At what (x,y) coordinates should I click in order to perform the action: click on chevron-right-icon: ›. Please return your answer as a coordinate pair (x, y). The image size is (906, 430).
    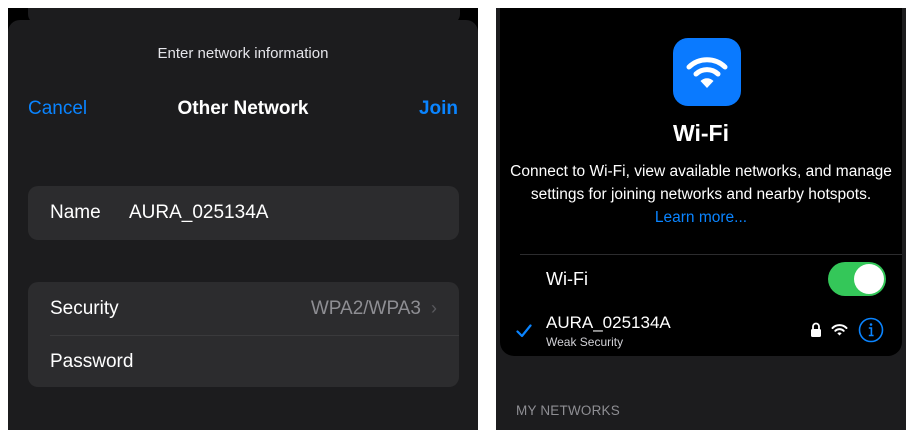
    Looking at the image, I should click on (434, 308).